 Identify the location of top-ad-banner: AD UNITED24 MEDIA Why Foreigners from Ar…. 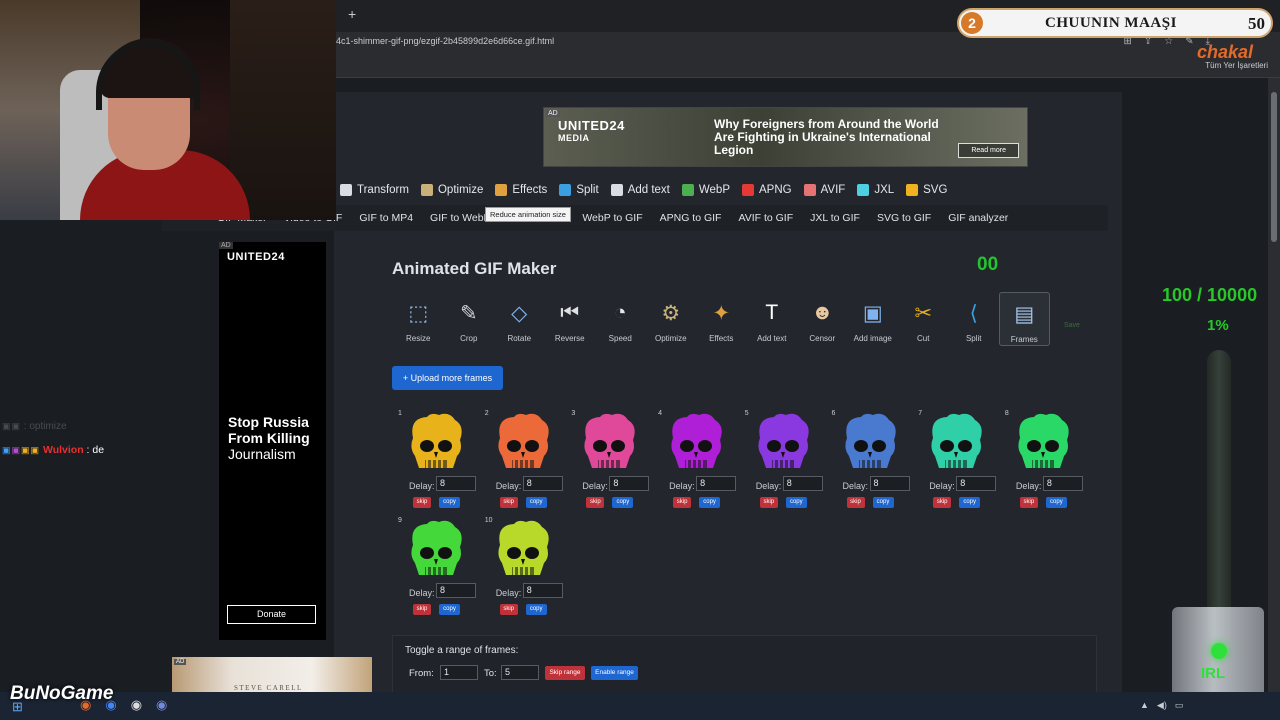
(785, 137).